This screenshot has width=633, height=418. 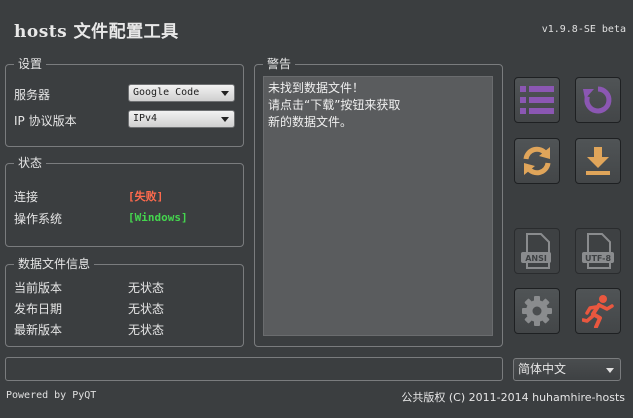 I want to click on release-date-label: 发布日期, so click(x=38, y=309).